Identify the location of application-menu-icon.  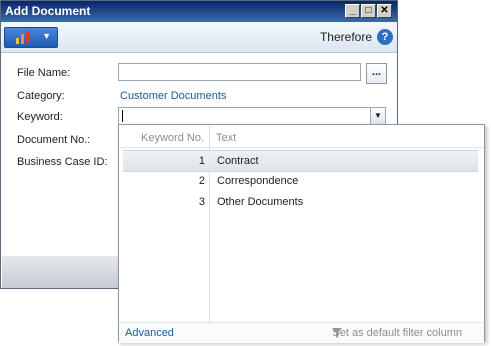
(22, 37).